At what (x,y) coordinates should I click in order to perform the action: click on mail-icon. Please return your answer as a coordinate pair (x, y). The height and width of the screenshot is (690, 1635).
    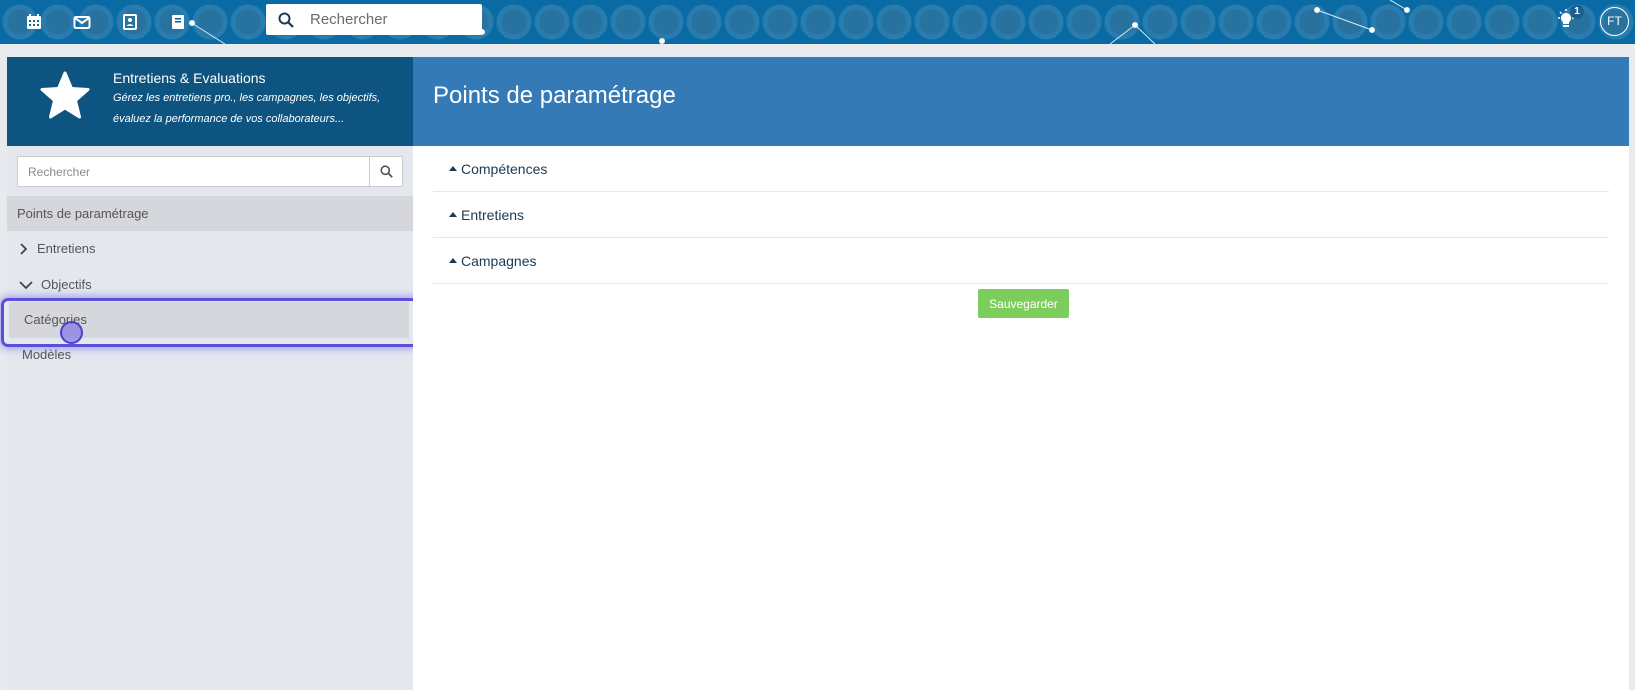
    Looking at the image, I should click on (82, 22).